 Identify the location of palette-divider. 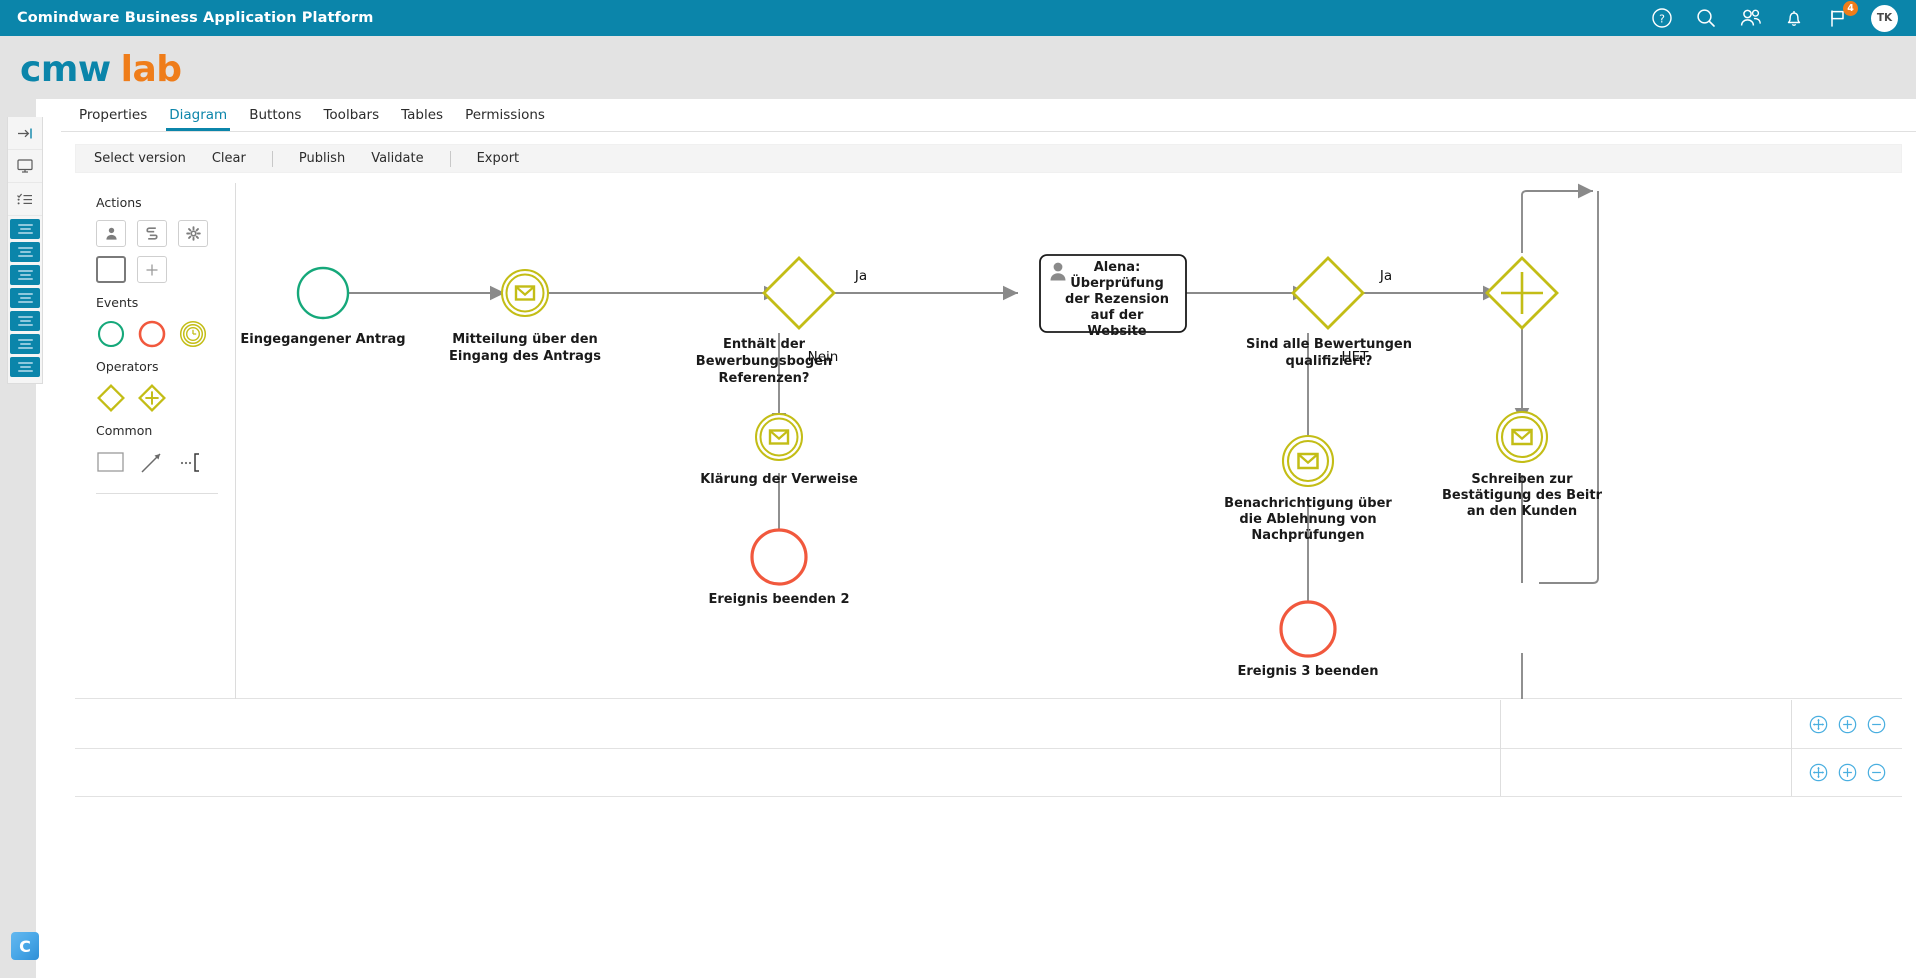
(157, 493).